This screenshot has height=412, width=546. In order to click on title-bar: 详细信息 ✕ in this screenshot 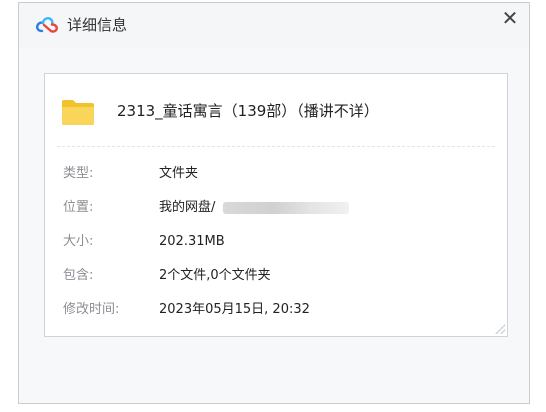, I will do `click(274, 26)`.